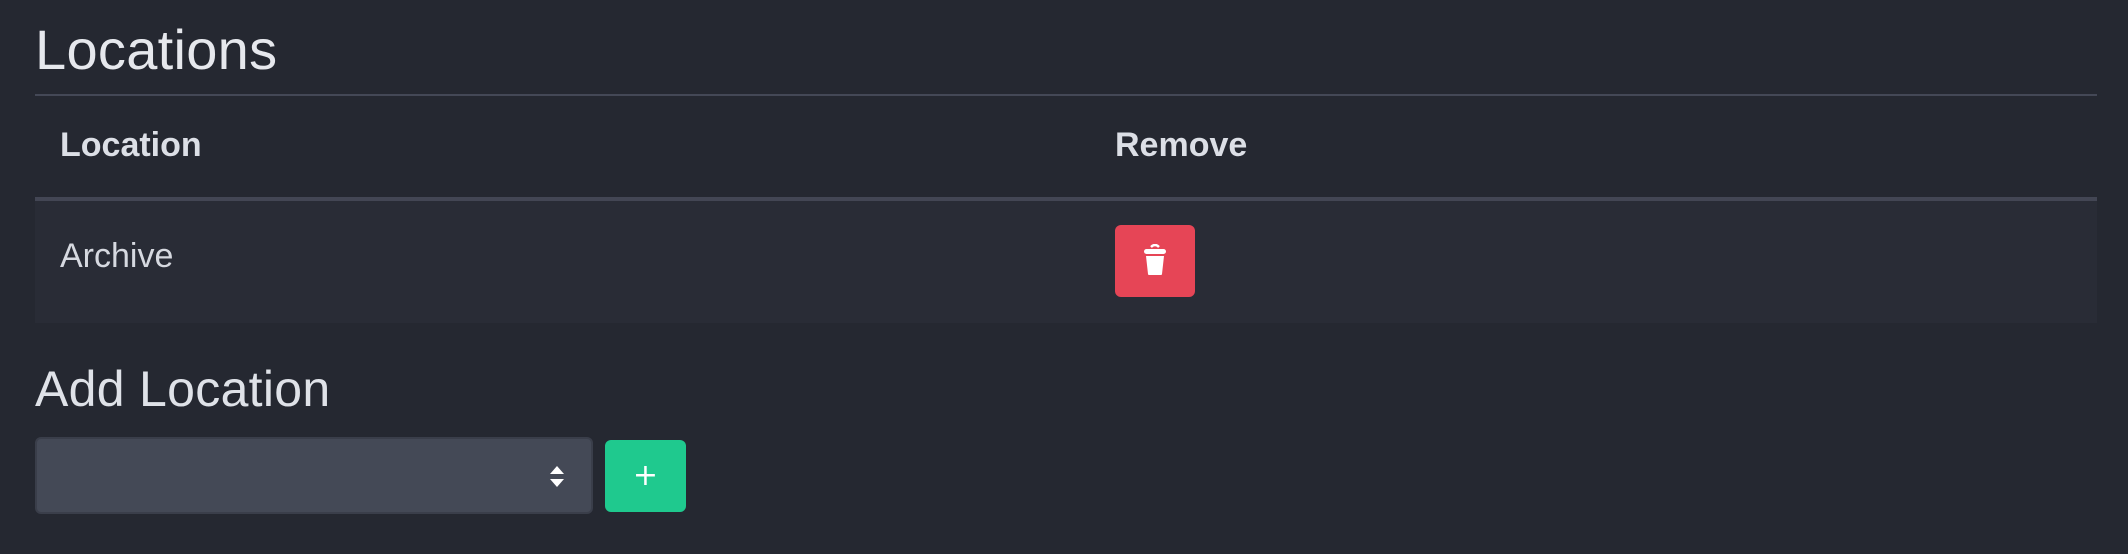  What do you see at coordinates (314, 475) in the screenshot?
I see `location-select` at bounding box center [314, 475].